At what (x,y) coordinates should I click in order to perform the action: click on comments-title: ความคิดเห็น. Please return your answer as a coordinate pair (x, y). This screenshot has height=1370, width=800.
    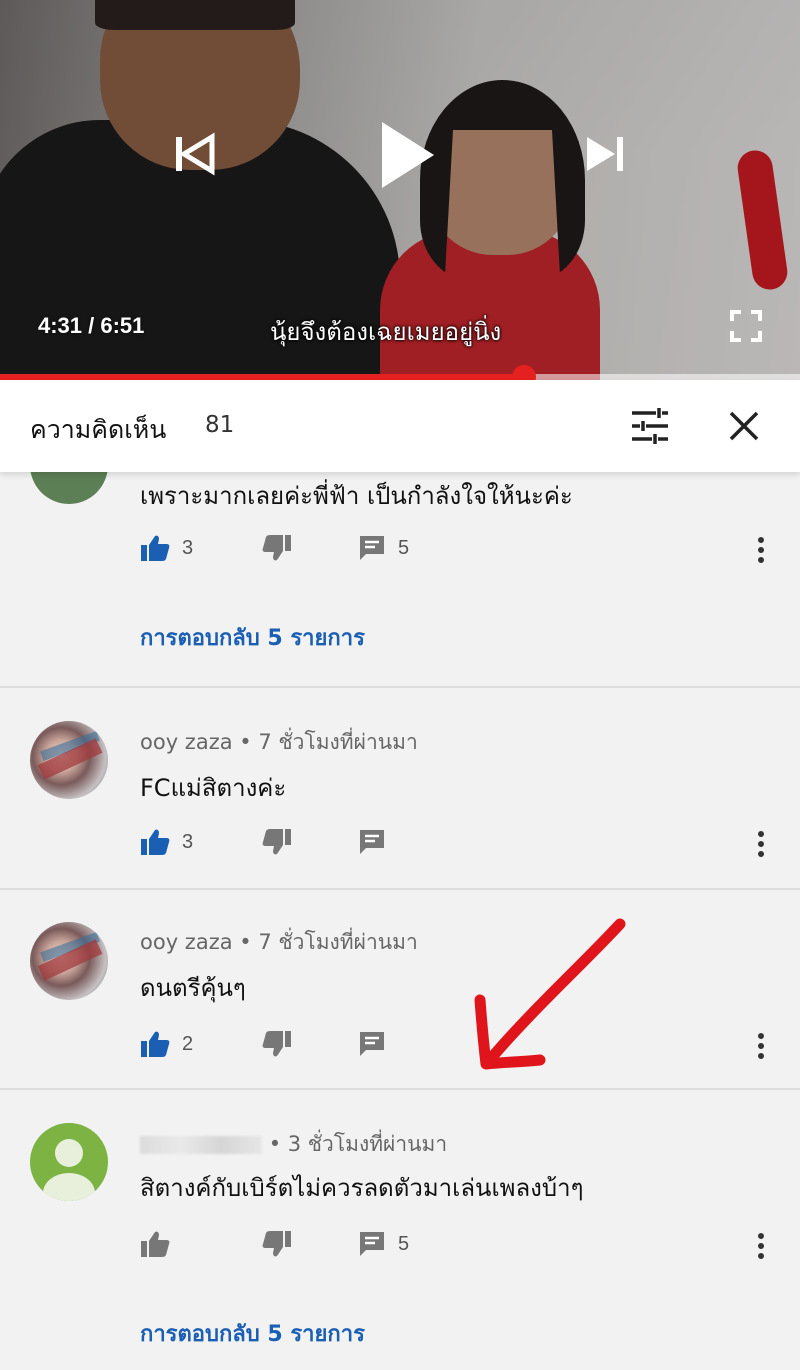
    Looking at the image, I should click on (98, 429).